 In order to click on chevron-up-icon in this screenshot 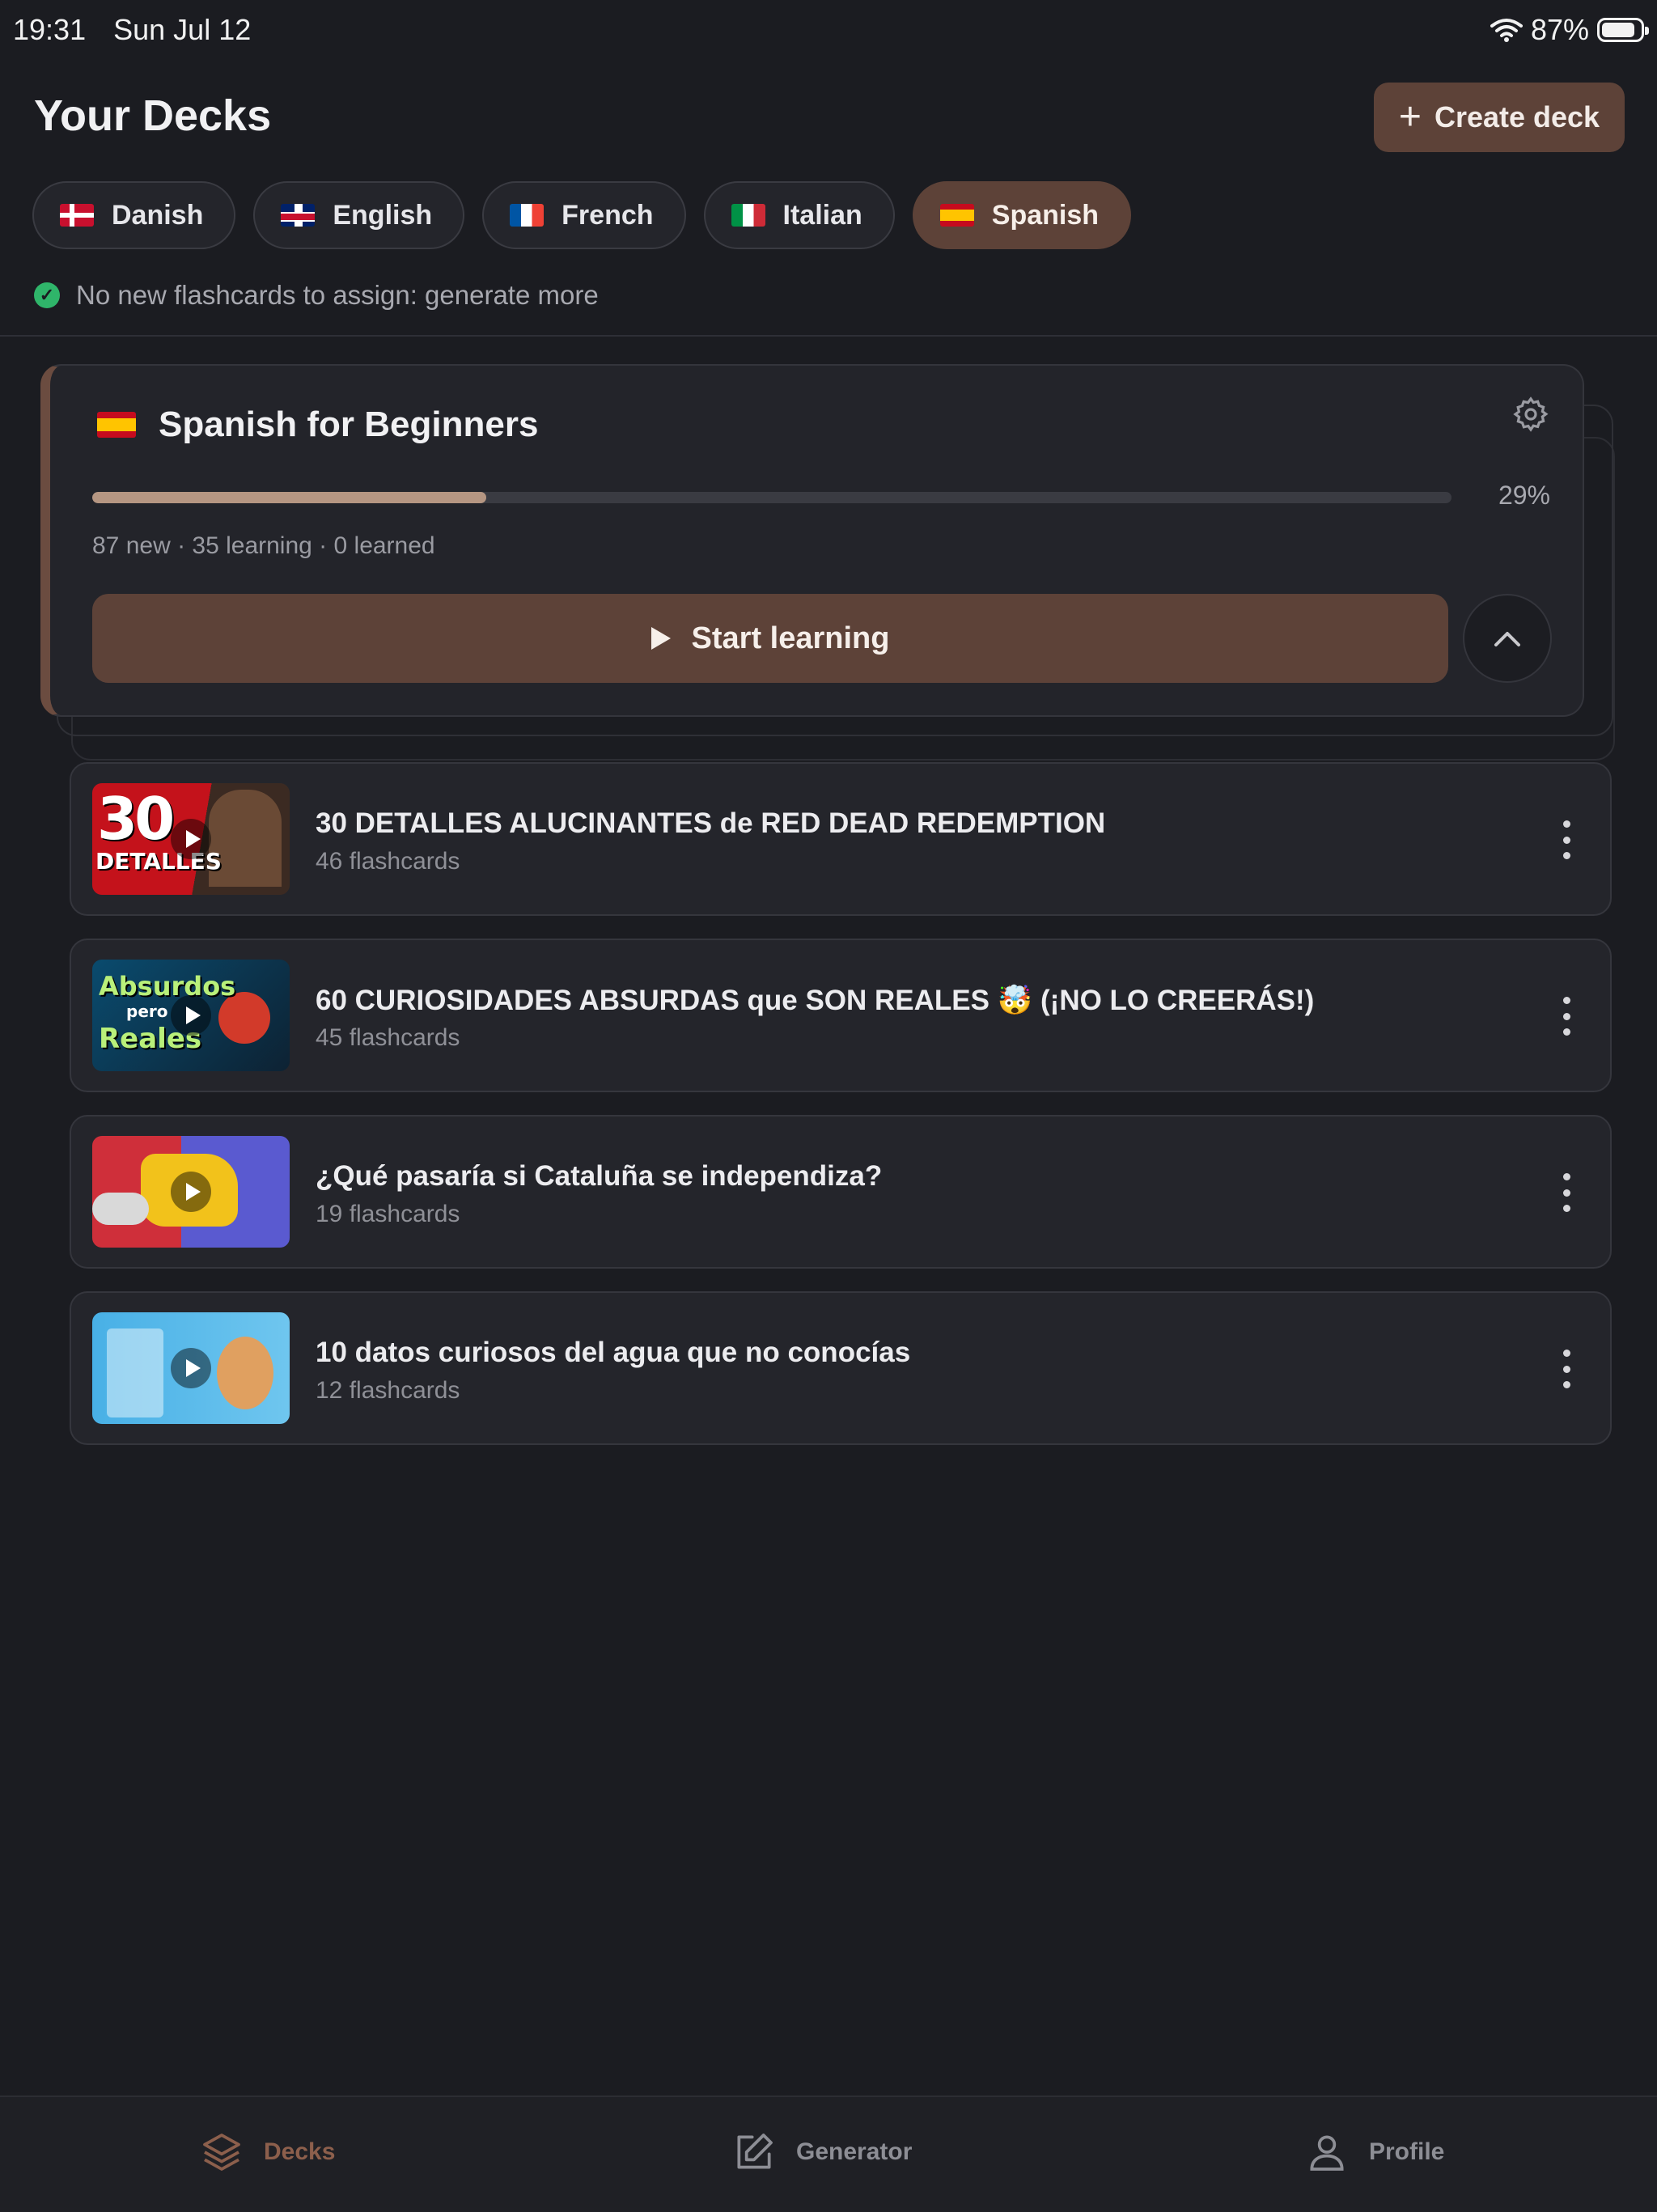, I will do `click(1507, 639)`.